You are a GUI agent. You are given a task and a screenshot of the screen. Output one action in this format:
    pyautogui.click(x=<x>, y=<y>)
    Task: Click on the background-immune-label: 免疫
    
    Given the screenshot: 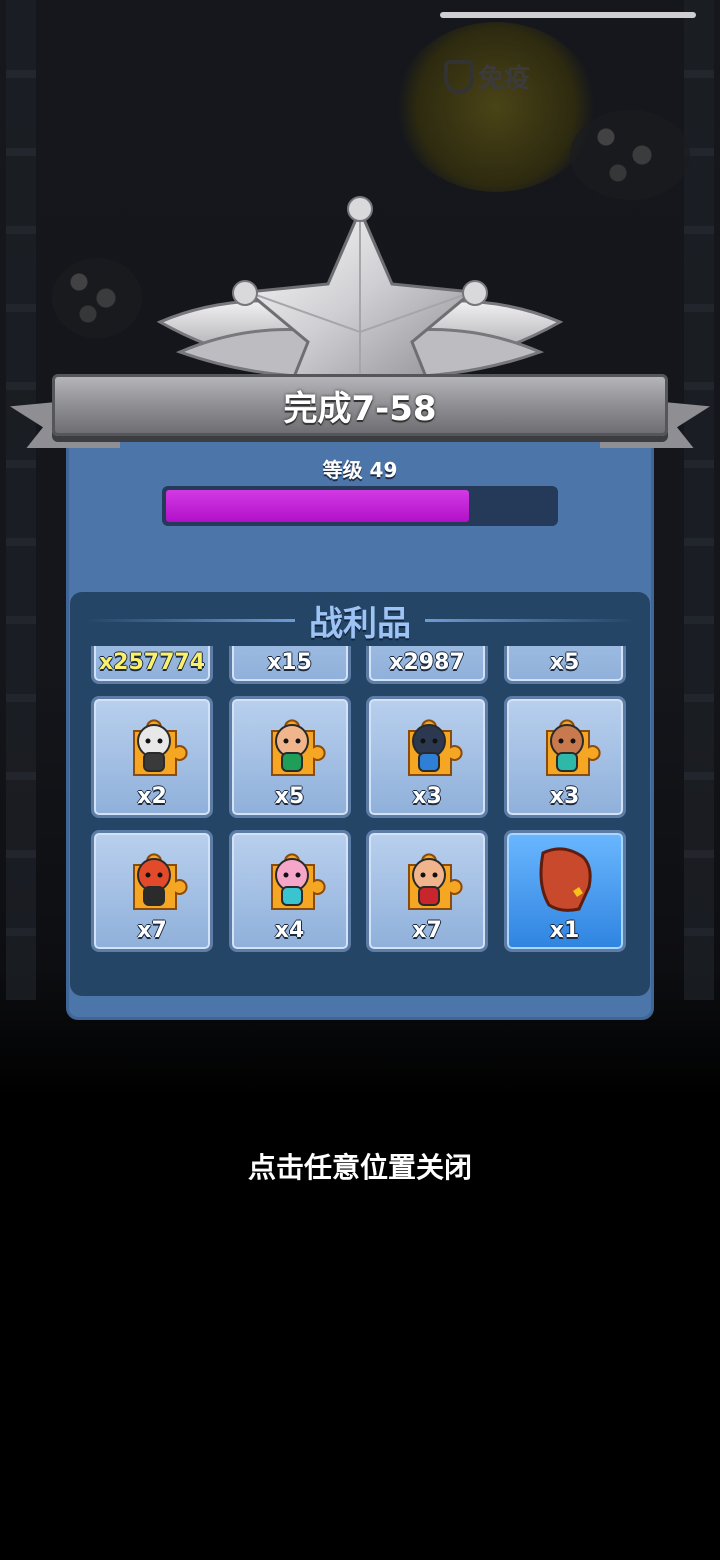 What is the action you would take?
    pyautogui.click(x=487, y=76)
    